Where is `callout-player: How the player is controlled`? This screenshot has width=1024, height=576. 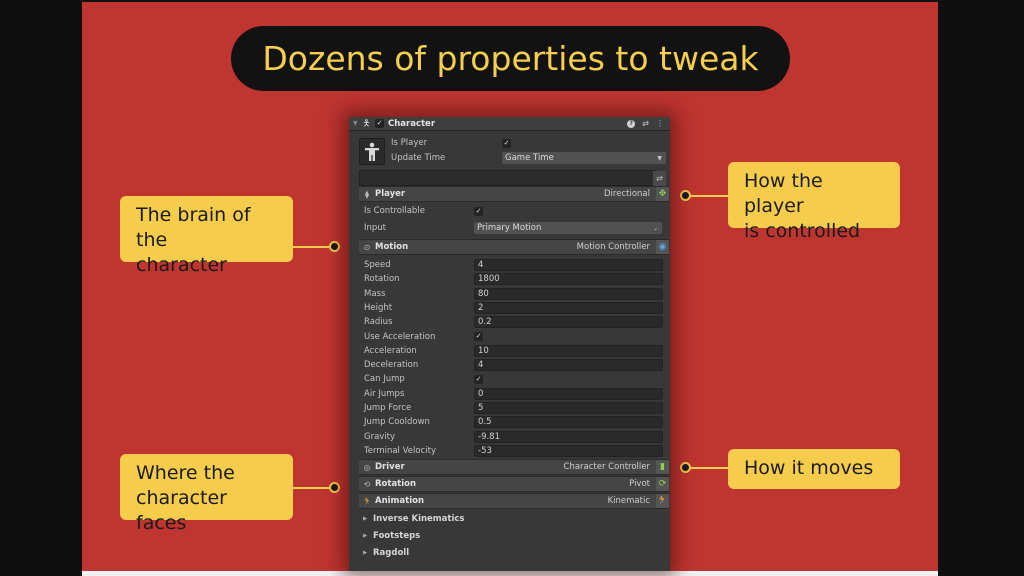
callout-player: How the player is controlled is located at coordinates (814, 202).